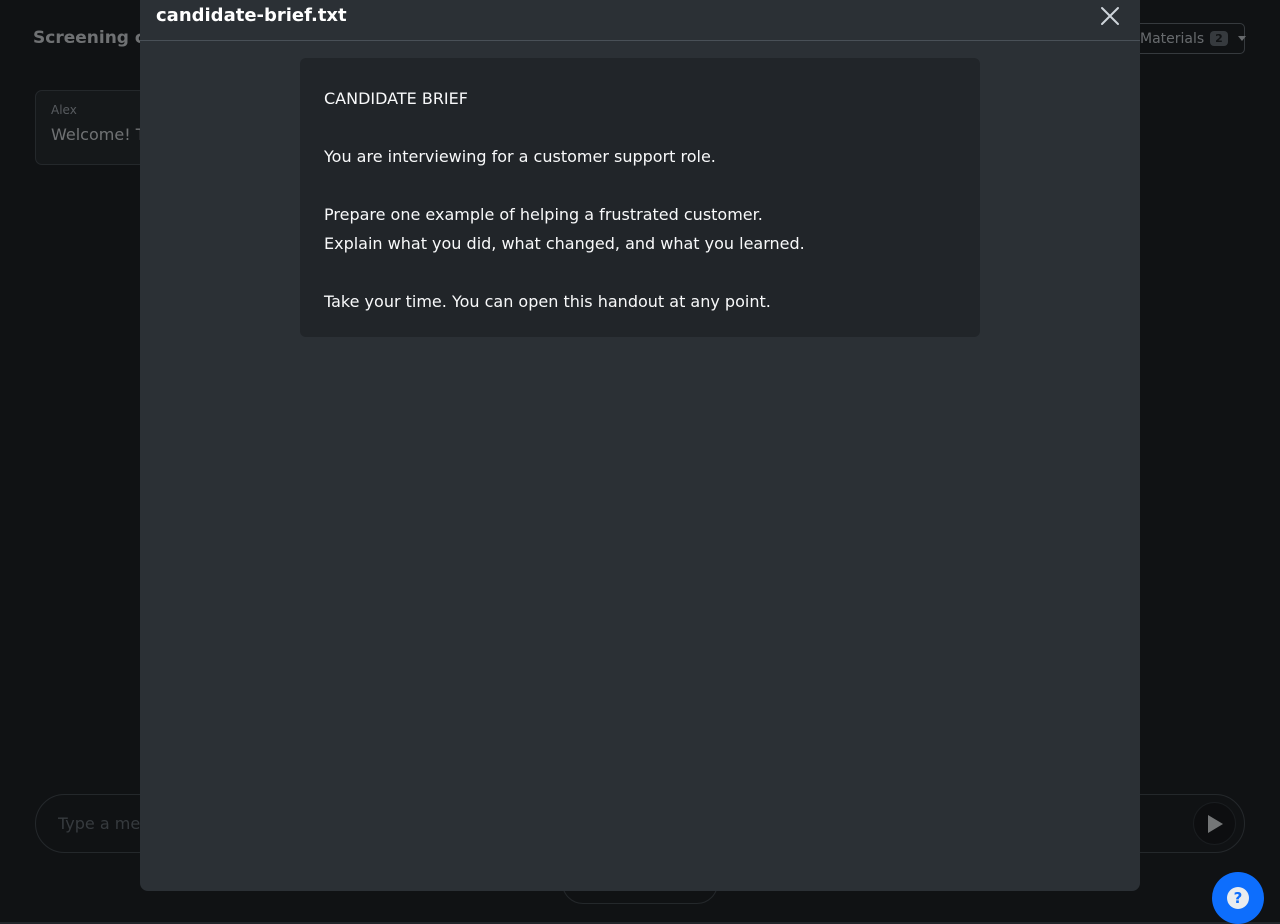 The width and height of the screenshot is (1280, 924). I want to click on question-icon: ?, so click(1238, 898).